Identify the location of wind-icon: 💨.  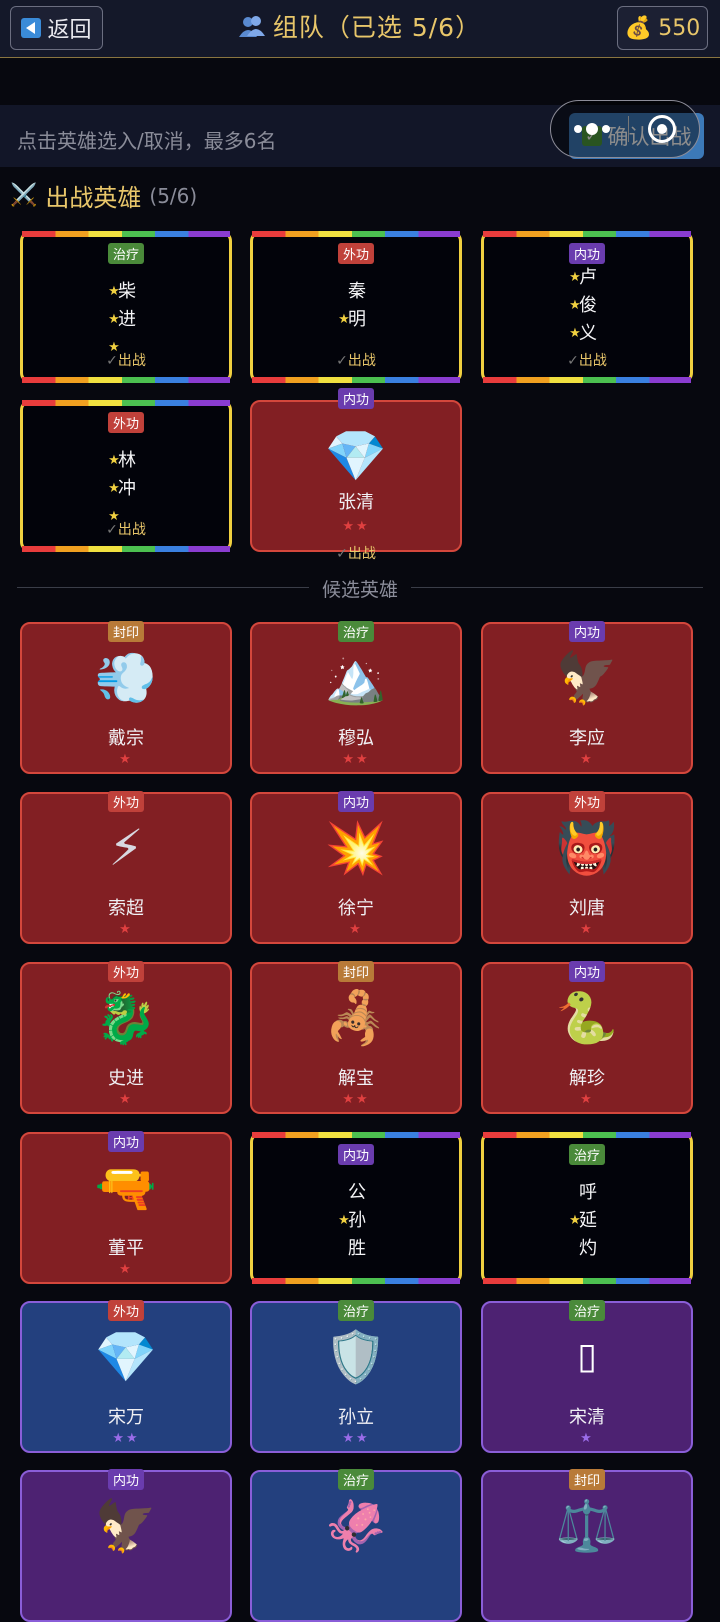
(126, 678).